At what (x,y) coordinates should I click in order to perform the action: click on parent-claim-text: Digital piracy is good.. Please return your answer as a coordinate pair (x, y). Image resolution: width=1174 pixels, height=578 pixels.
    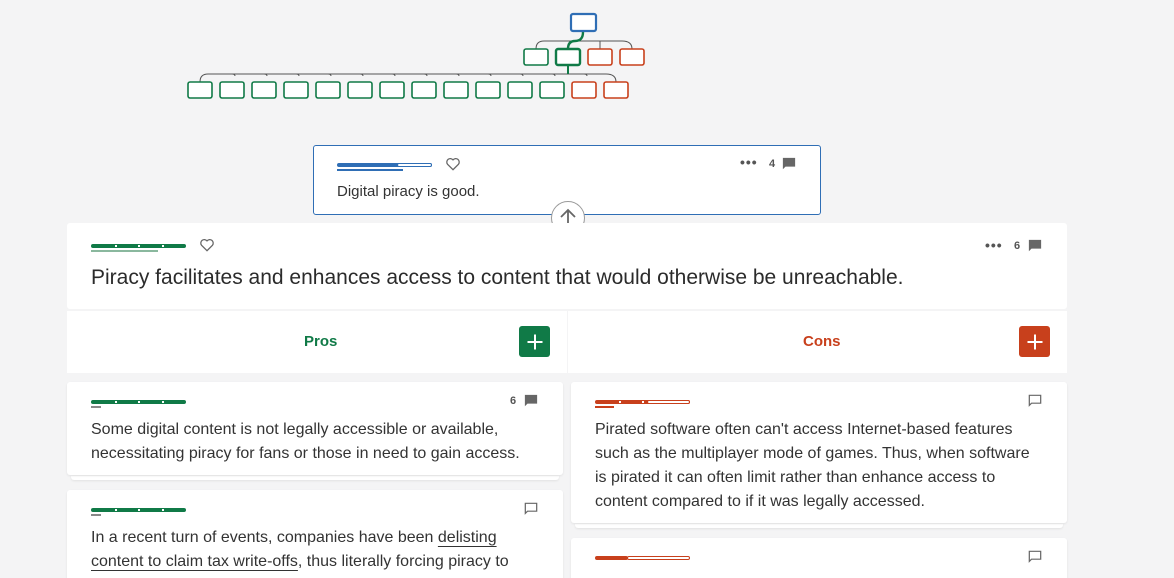
    Looking at the image, I should click on (408, 191).